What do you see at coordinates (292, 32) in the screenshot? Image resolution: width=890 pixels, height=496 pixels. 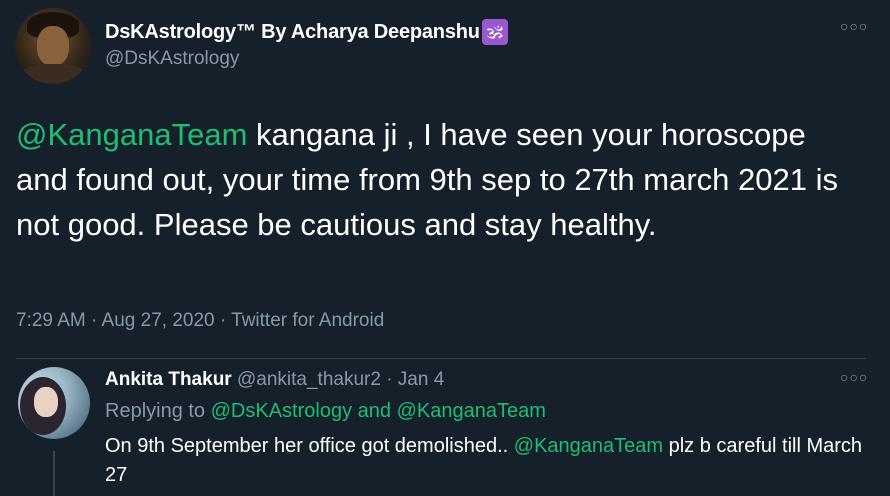 I see `author-display-name: DsKAstrology™ By Acharya Deepanshu` at bounding box center [292, 32].